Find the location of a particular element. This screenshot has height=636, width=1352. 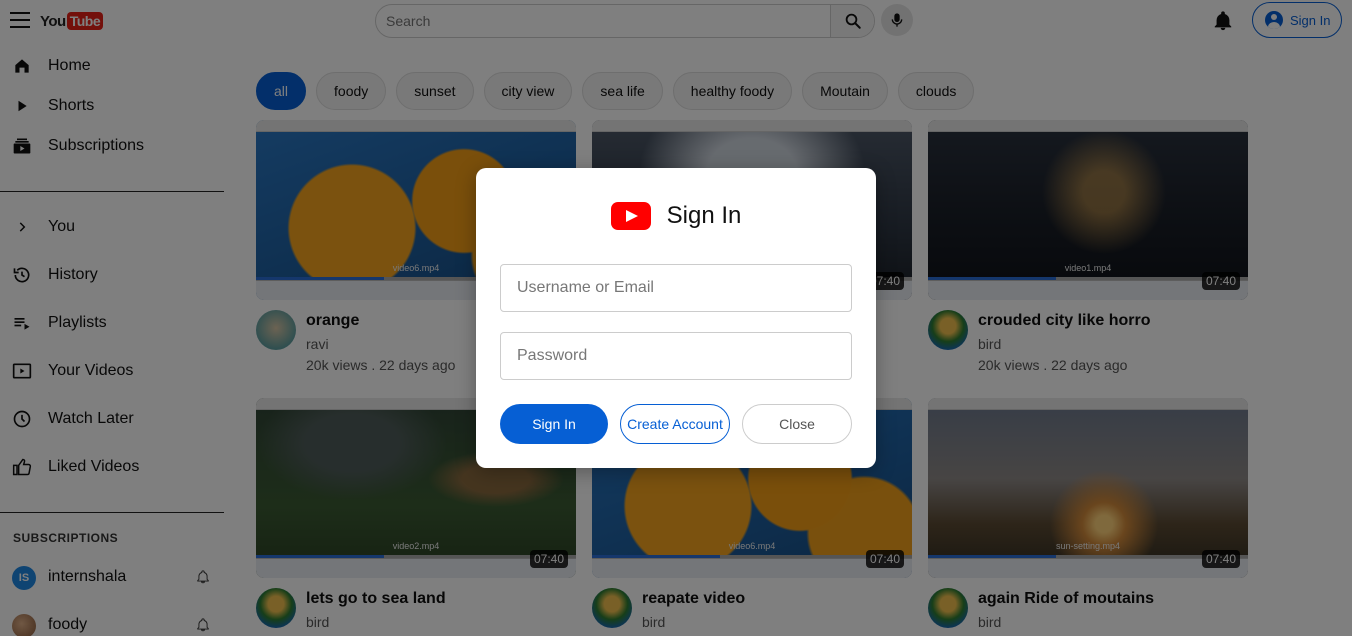

modal-header: Sign In is located at coordinates (676, 216).